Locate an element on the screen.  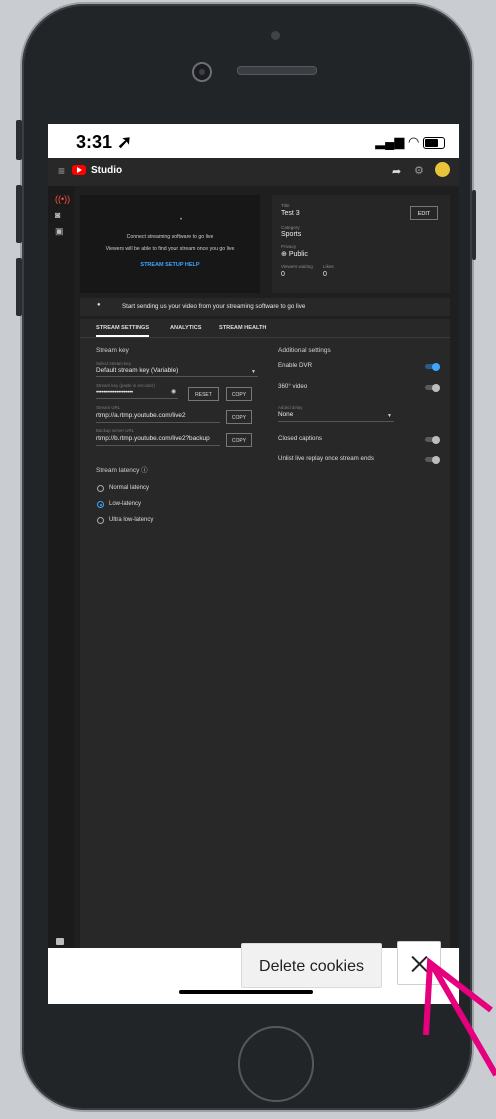
tab-stream-settings: STREAM SETTINGS is located at coordinates (123, 331).